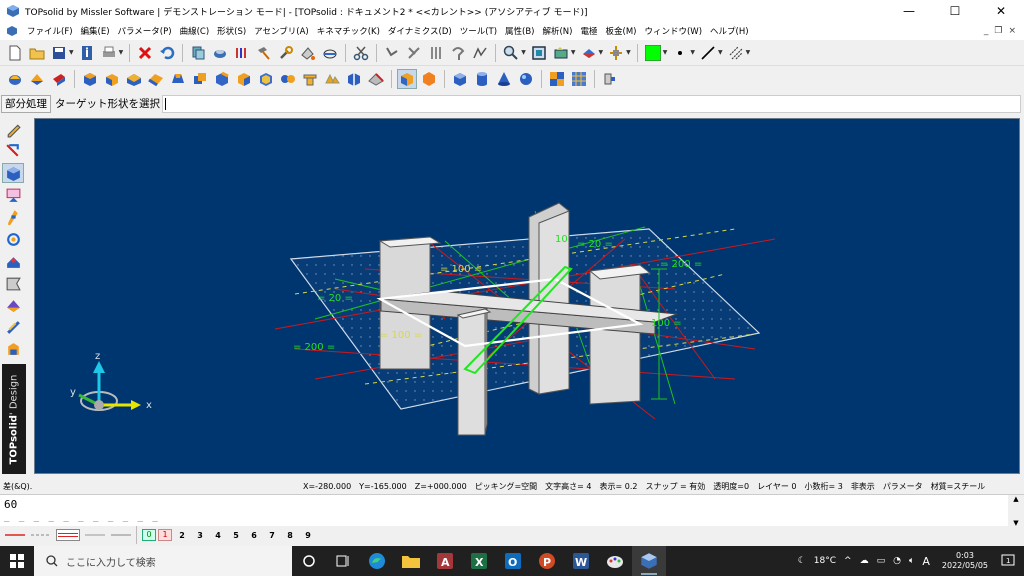  What do you see at coordinates (965, 561) in the screenshot?
I see `taskbar-clock: 0:03 2022/05/05` at bounding box center [965, 561].